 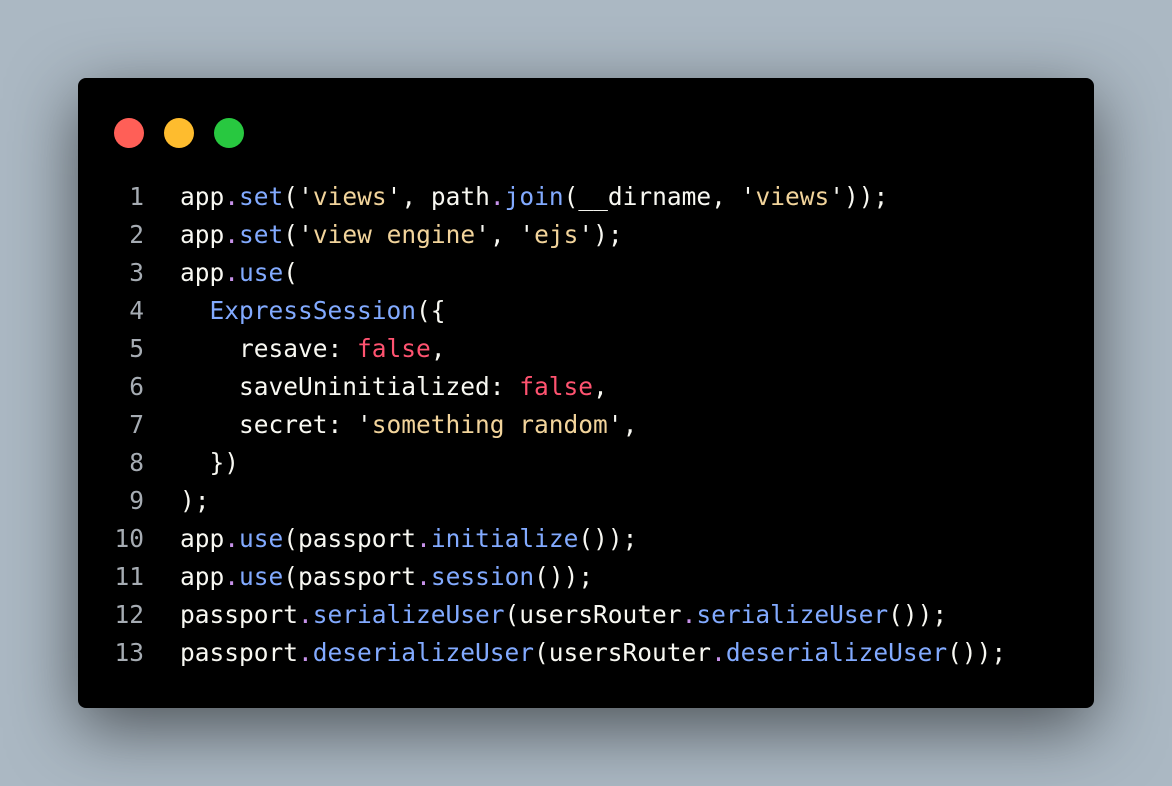 What do you see at coordinates (261, 234) in the screenshot?
I see `code-token: set` at bounding box center [261, 234].